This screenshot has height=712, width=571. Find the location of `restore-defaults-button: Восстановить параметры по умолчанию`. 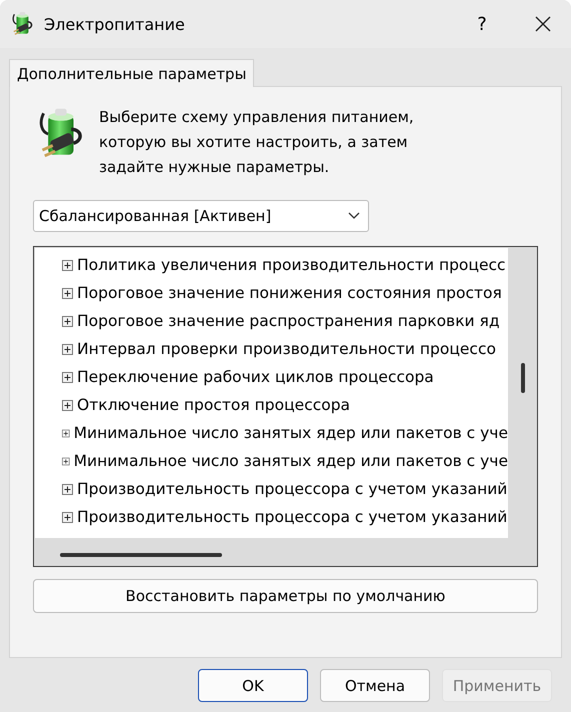

restore-defaults-button: Восстановить параметры по умолчанию is located at coordinates (285, 596).